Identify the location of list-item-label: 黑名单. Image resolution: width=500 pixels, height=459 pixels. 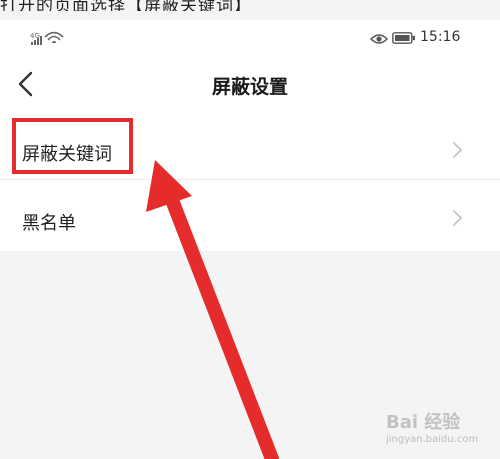
(49, 223).